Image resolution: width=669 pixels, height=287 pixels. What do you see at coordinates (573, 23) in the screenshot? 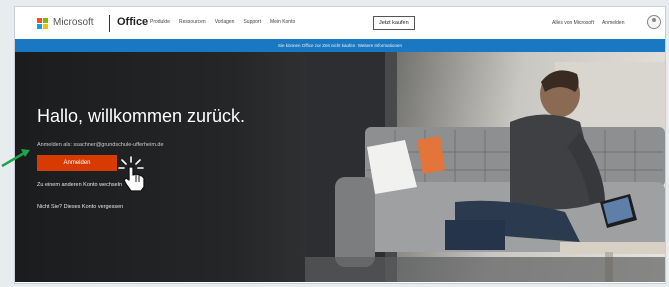
I see `all-microsoft-link: Alles von Microsoft` at bounding box center [573, 23].